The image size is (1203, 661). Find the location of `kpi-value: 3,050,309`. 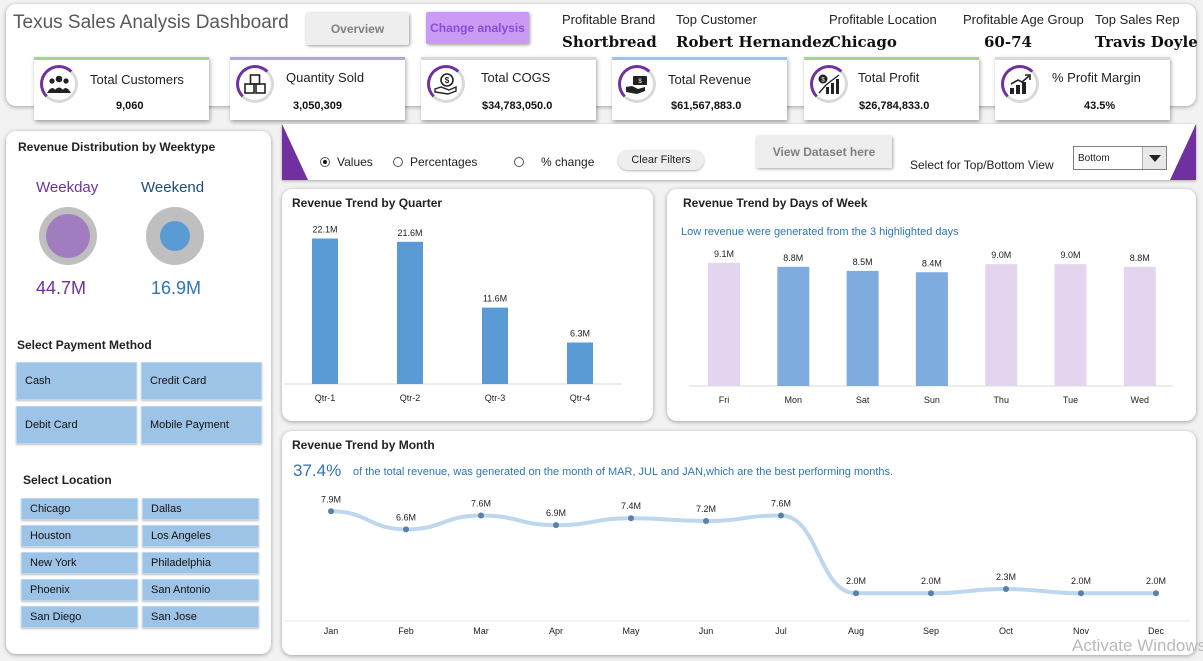

kpi-value: 3,050,309 is located at coordinates (317, 106).